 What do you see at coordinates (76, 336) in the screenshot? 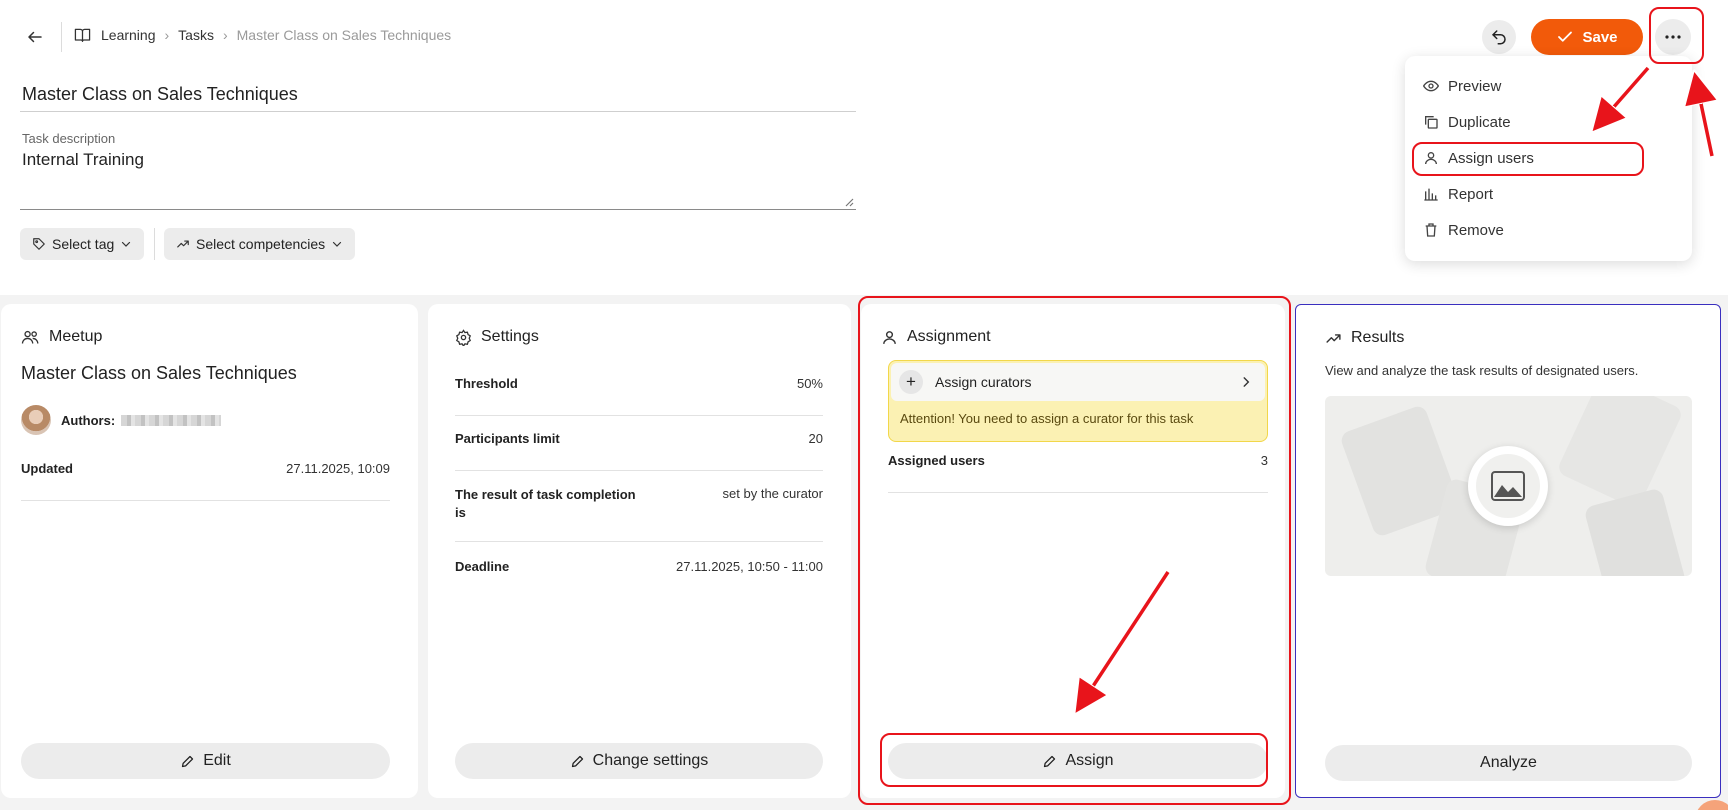
I see `meetup-header-label: Meetup` at bounding box center [76, 336].